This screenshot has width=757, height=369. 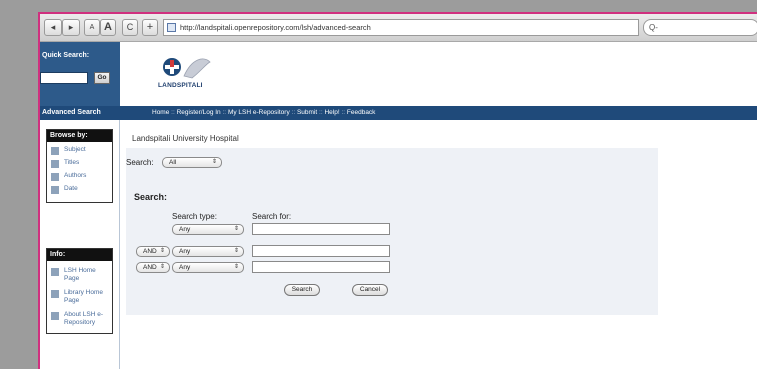 I want to click on search-type-select-2: Any ⇕, so click(x=208, y=251).